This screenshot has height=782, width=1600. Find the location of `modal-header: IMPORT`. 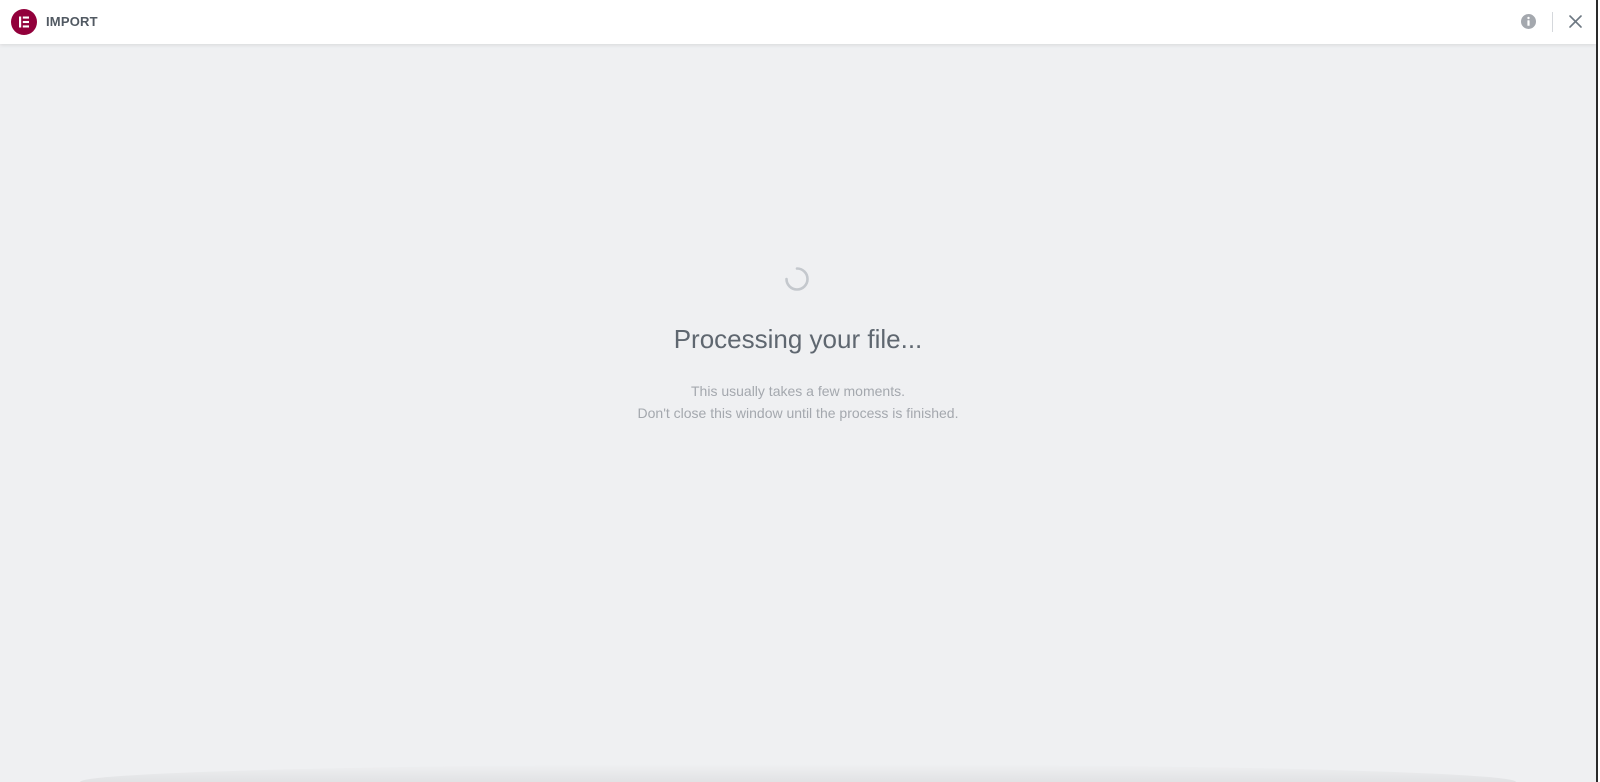

modal-header: IMPORT is located at coordinates (798, 22).